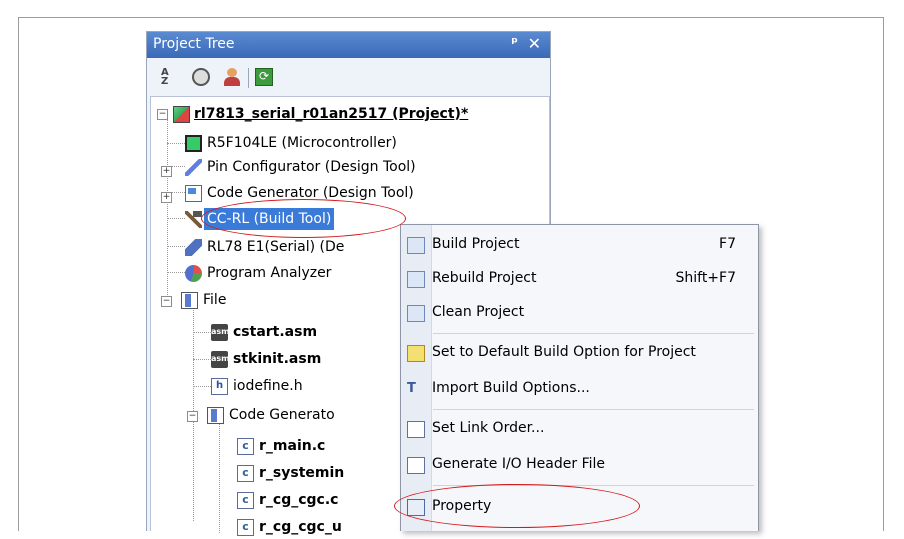  I want to click on debug-tool-label: RL78 E1(Serial) (De, so click(276, 247).